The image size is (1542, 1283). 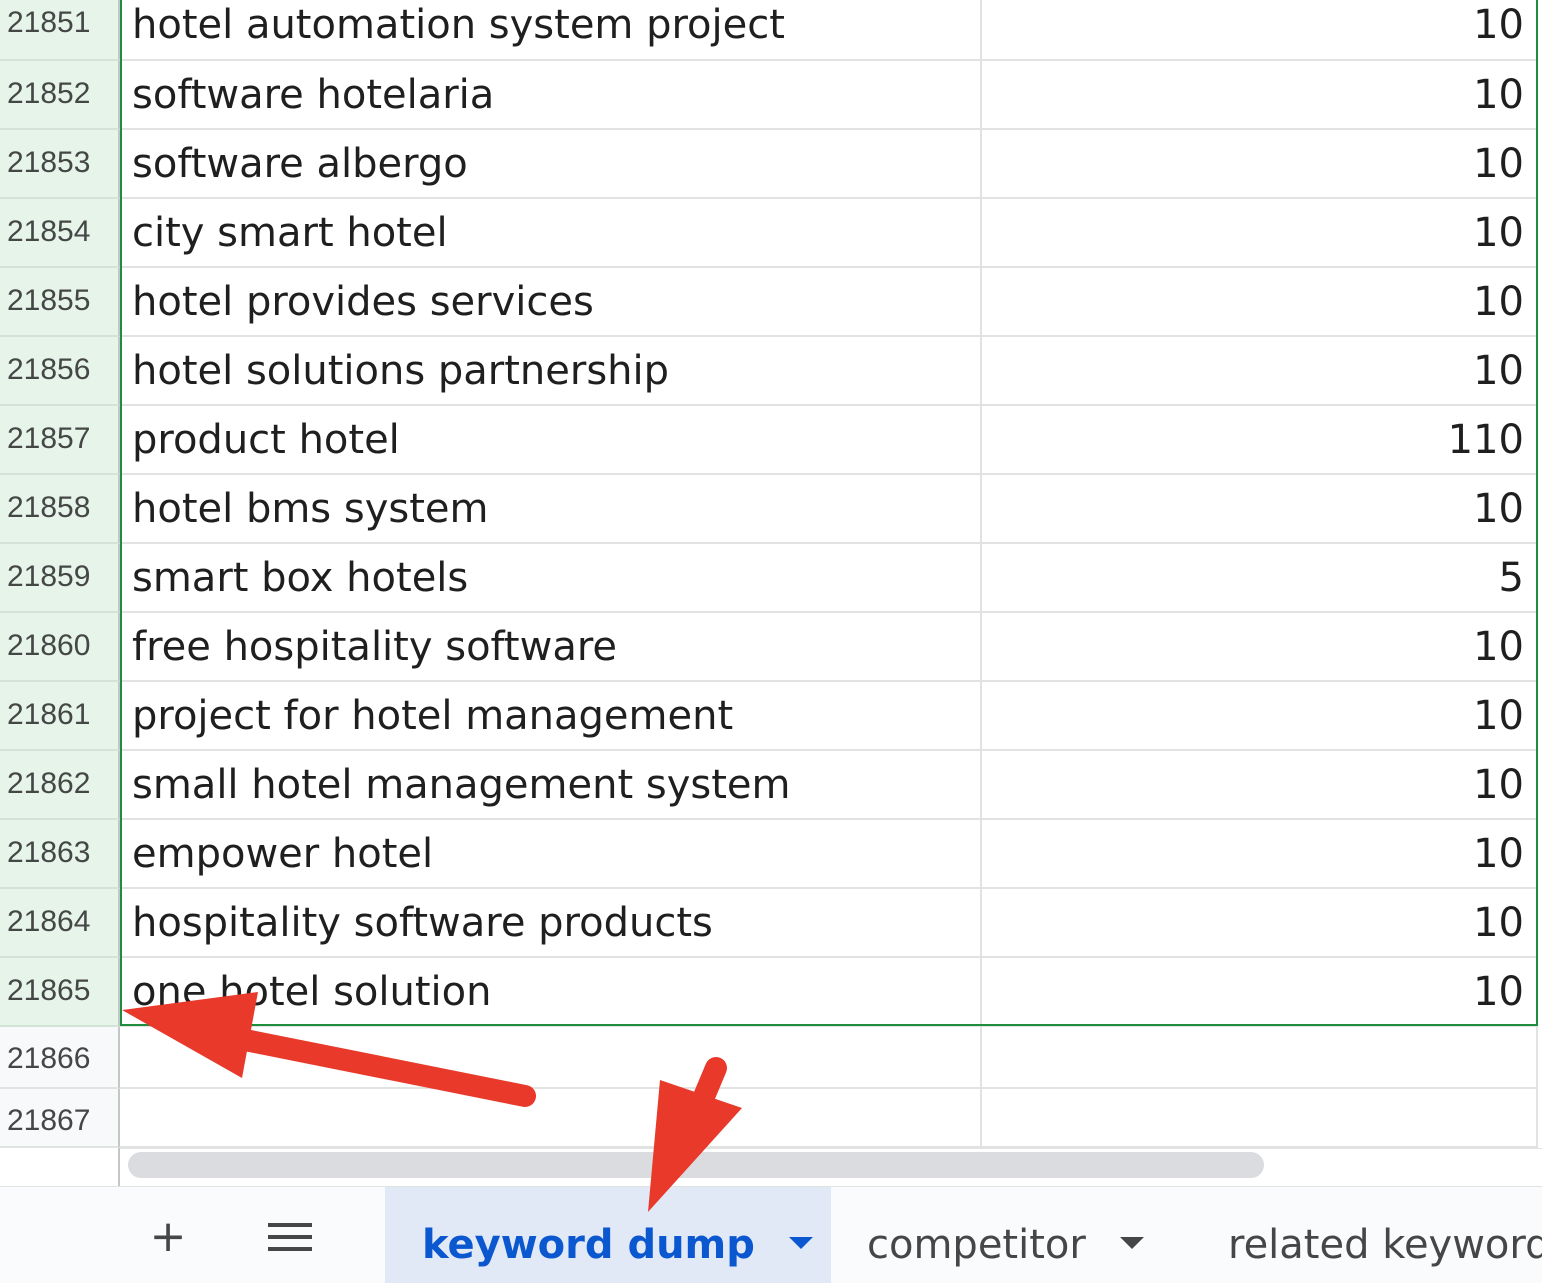 What do you see at coordinates (551, 164) in the screenshot?
I see `keyword-cell: software albergo` at bounding box center [551, 164].